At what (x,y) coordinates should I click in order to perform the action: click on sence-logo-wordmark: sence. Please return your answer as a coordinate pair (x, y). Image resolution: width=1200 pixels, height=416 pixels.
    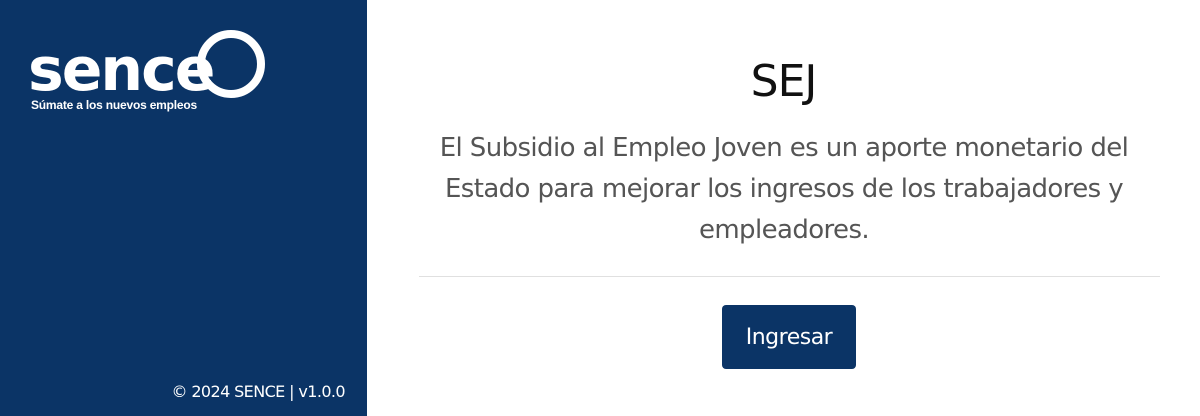
    Looking at the image, I should click on (120, 67).